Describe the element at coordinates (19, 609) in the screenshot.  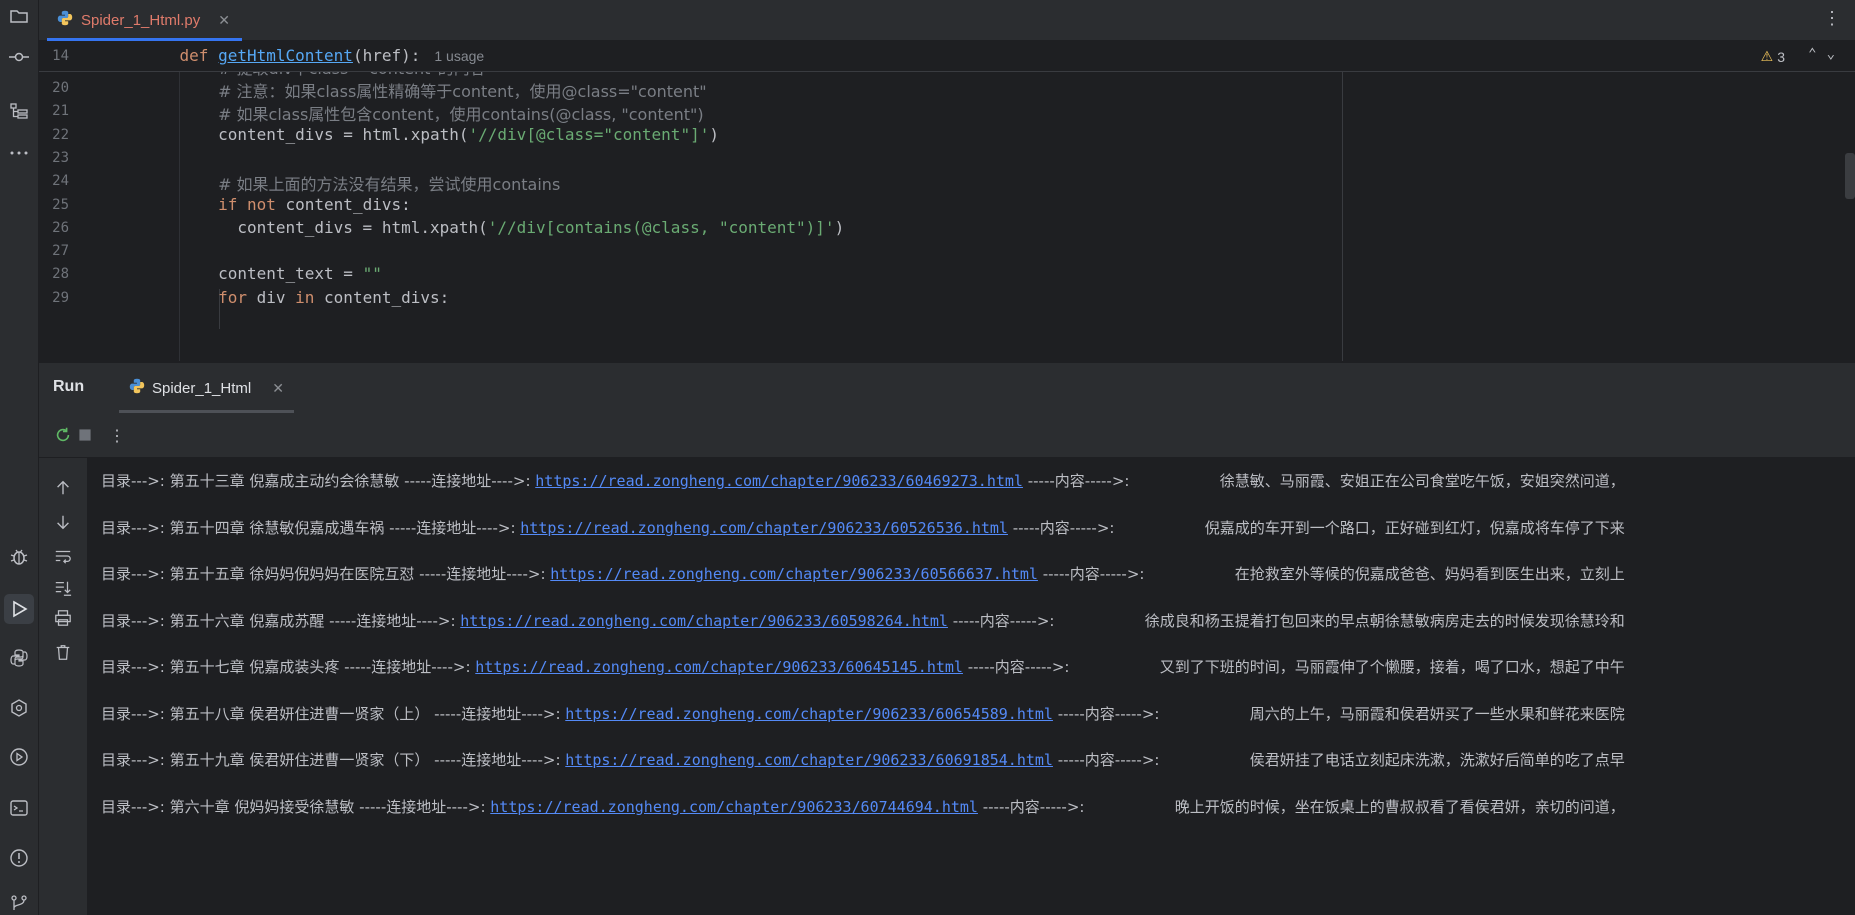
I see `run-tool-icon` at that location.